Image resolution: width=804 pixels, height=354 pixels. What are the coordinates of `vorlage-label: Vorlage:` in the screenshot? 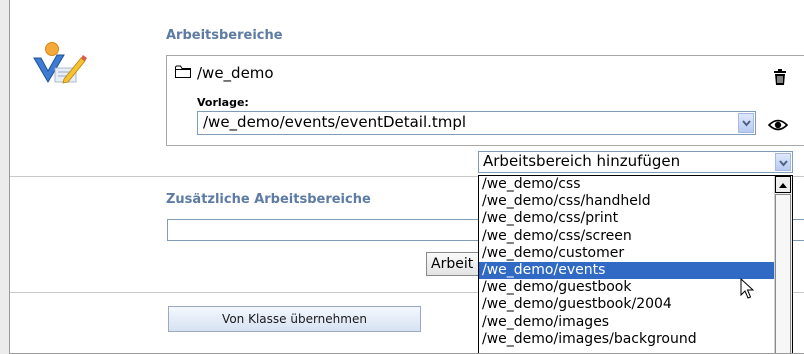 It's located at (223, 102).